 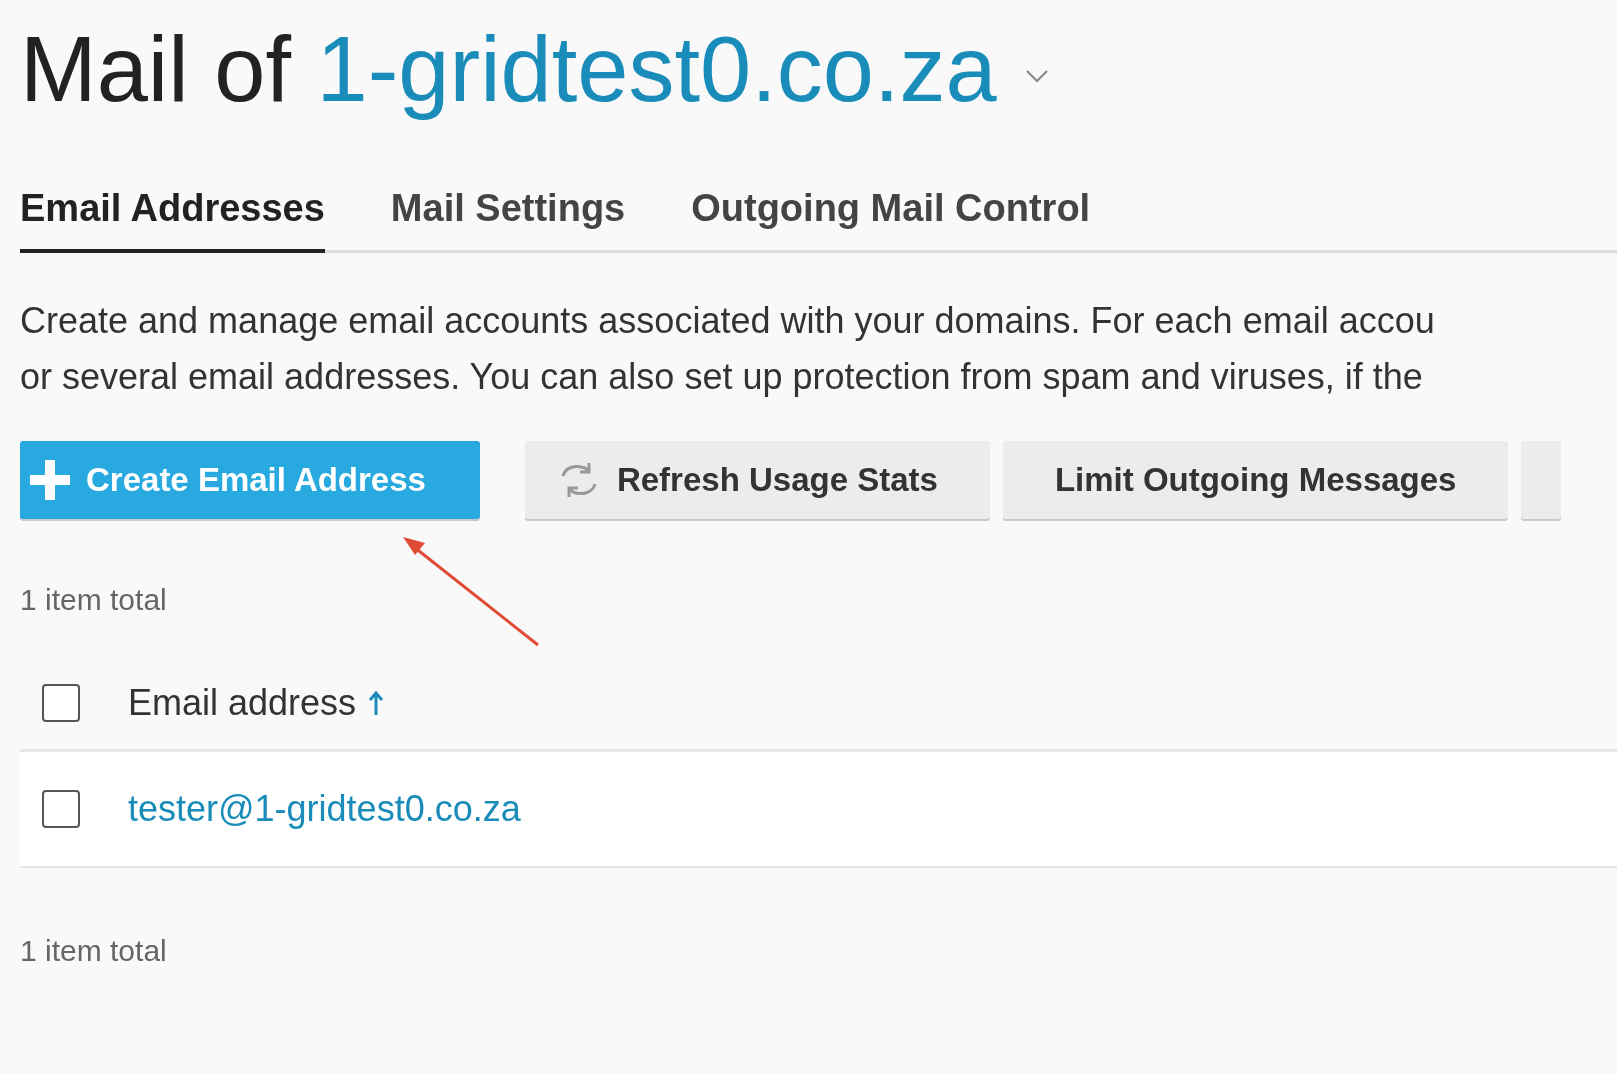 What do you see at coordinates (727, 321) in the screenshot?
I see `description-text: Create and manage email accounts associated with your domains. For each email accou` at bounding box center [727, 321].